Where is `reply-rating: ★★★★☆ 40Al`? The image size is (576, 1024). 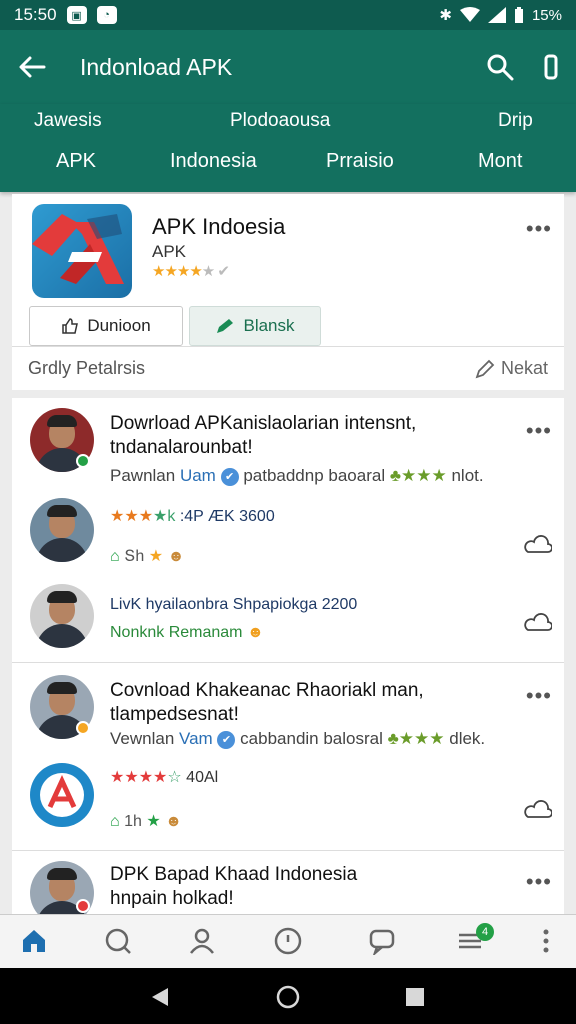 reply-rating: ★★★★☆ 40Al is located at coordinates (164, 777).